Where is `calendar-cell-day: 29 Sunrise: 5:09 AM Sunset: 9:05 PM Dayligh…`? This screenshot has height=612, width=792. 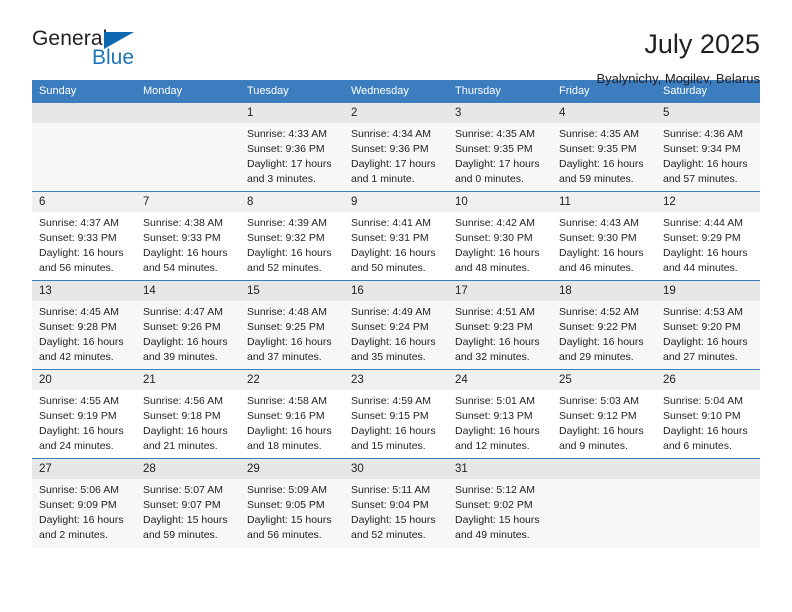 calendar-cell-day: 29 Sunrise: 5:09 AM Sunset: 9:05 PM Dayligh… is located at coordinates (292, 503).